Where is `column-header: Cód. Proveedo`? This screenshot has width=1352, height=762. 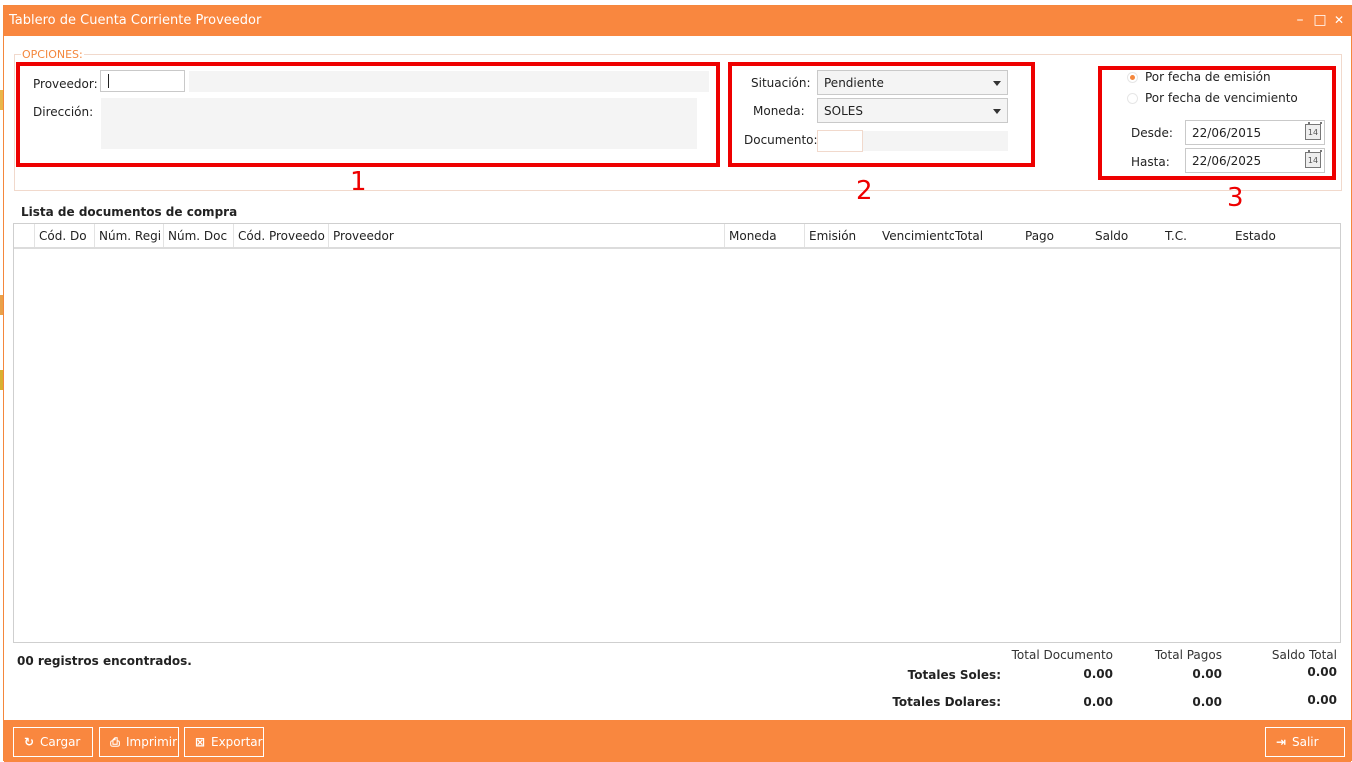 column-header: Cód. Proveedo is located at coordinates (281, 235).